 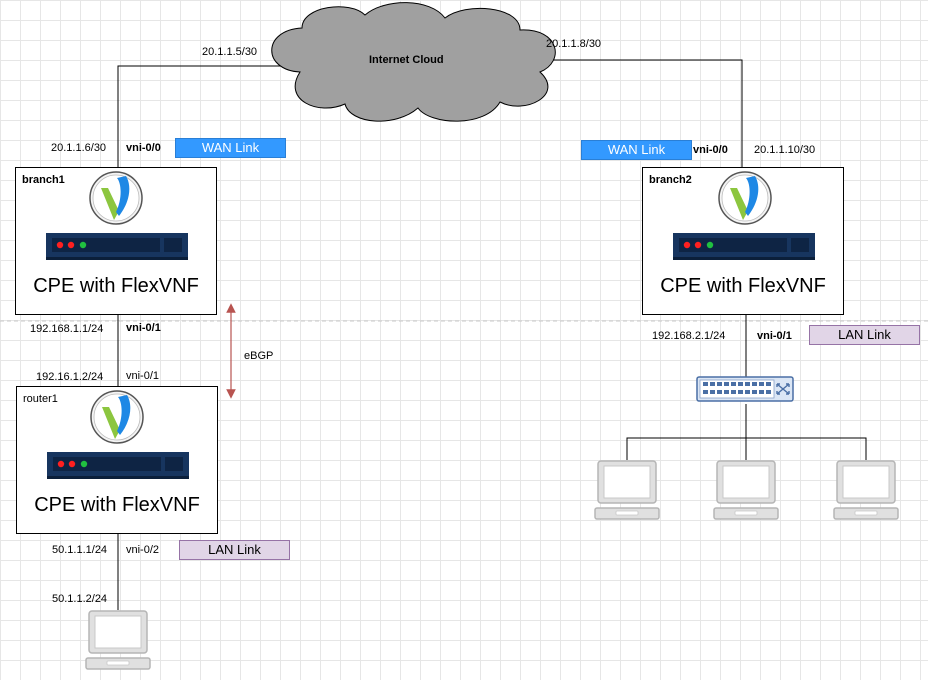 I want to click on network-switch-icon, so click(x=745, y=389).